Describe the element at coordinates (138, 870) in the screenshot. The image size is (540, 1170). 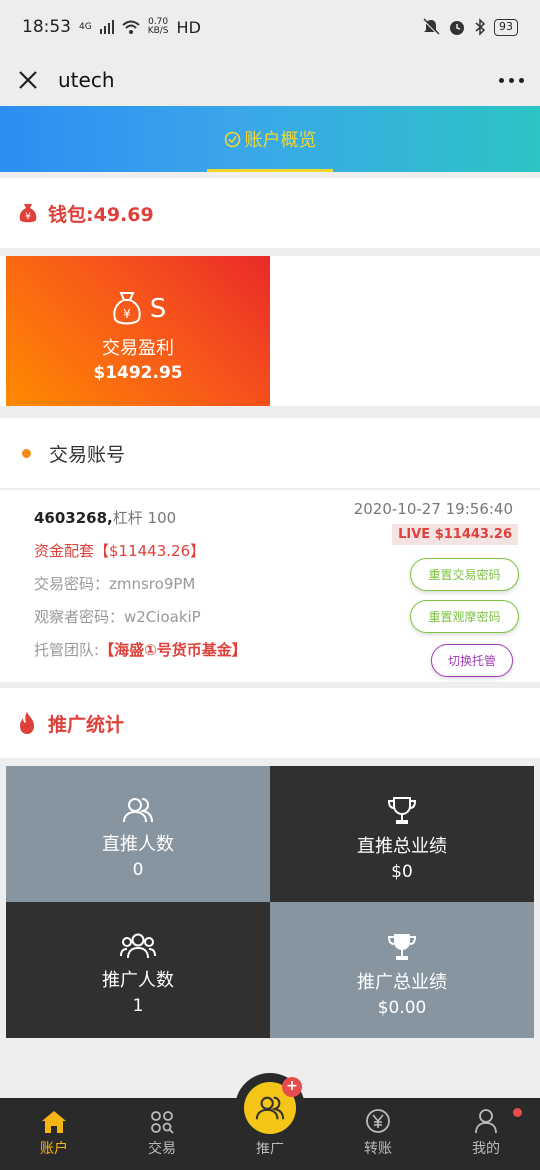
I see `stat-value: 0` at that location.